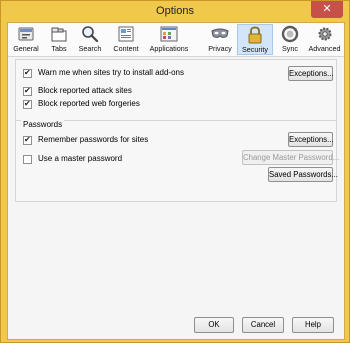  I want to click on tab-search: Search, so click(90, 39).